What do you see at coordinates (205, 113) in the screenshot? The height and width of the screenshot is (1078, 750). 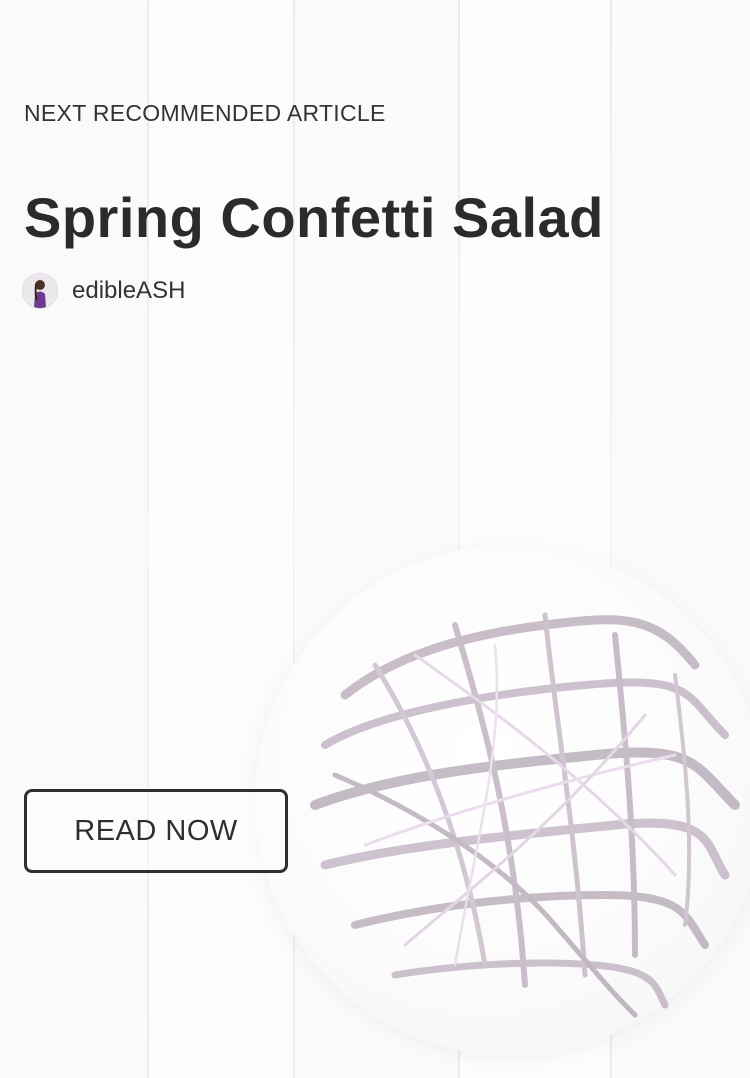 I see `section-eyebrow: NEXT RECOMMENDED ARTICLE` at bounding box center [205, 113].